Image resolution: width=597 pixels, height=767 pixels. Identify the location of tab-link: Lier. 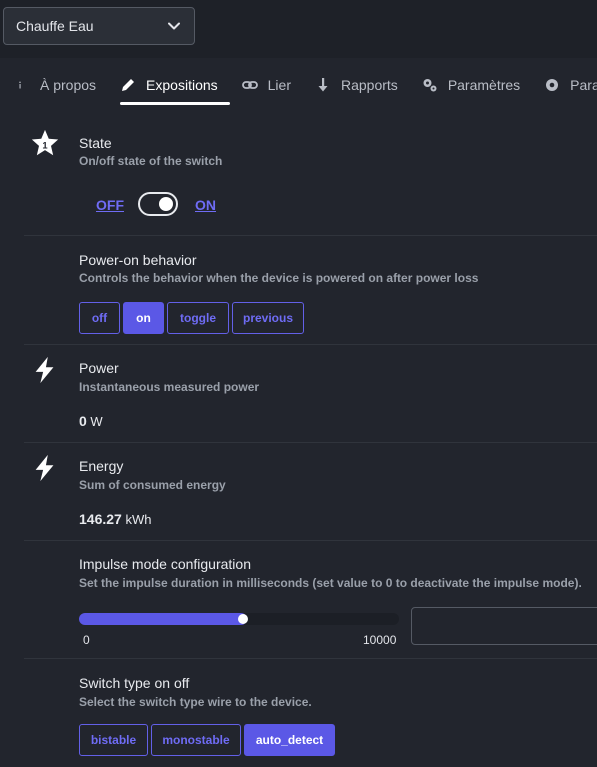
(266, 85).